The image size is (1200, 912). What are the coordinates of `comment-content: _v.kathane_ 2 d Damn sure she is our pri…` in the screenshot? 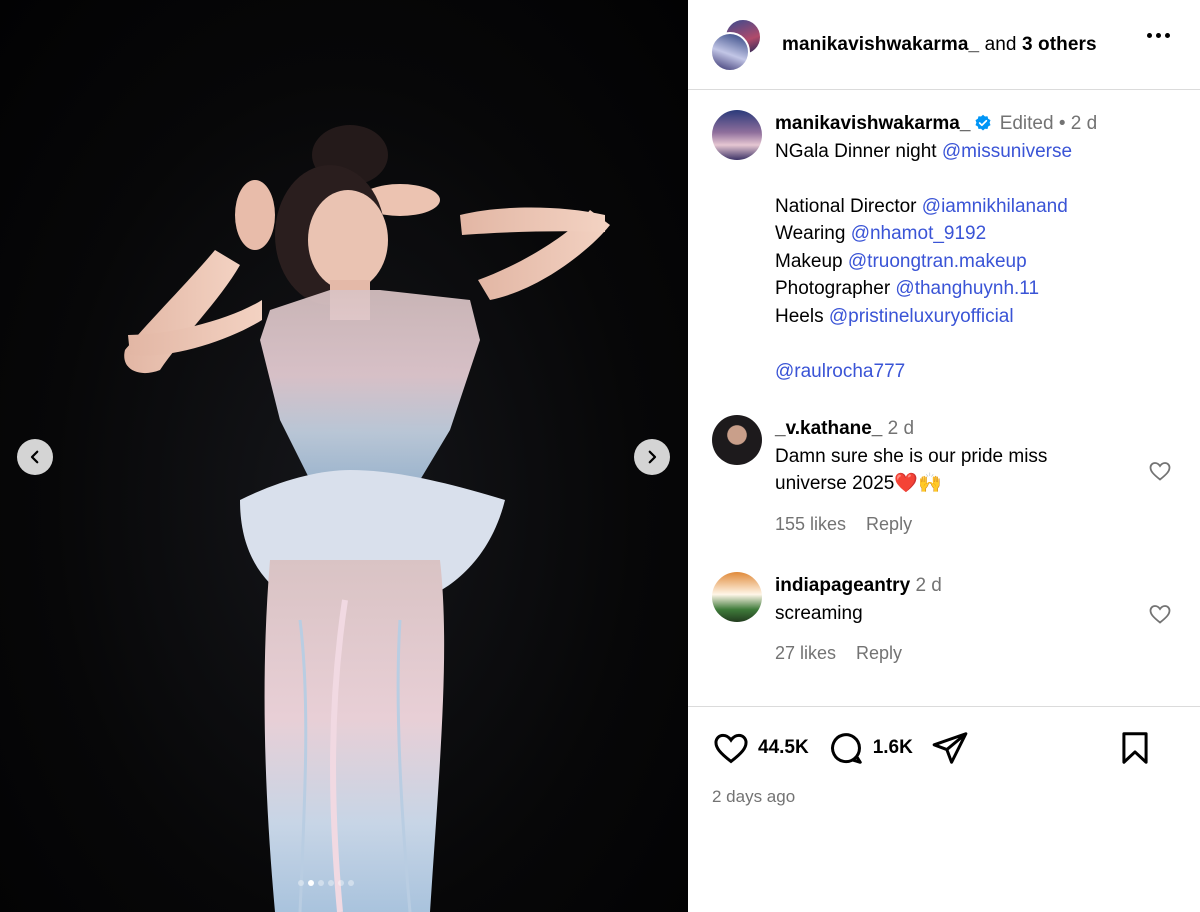 It's located at (911, 476).